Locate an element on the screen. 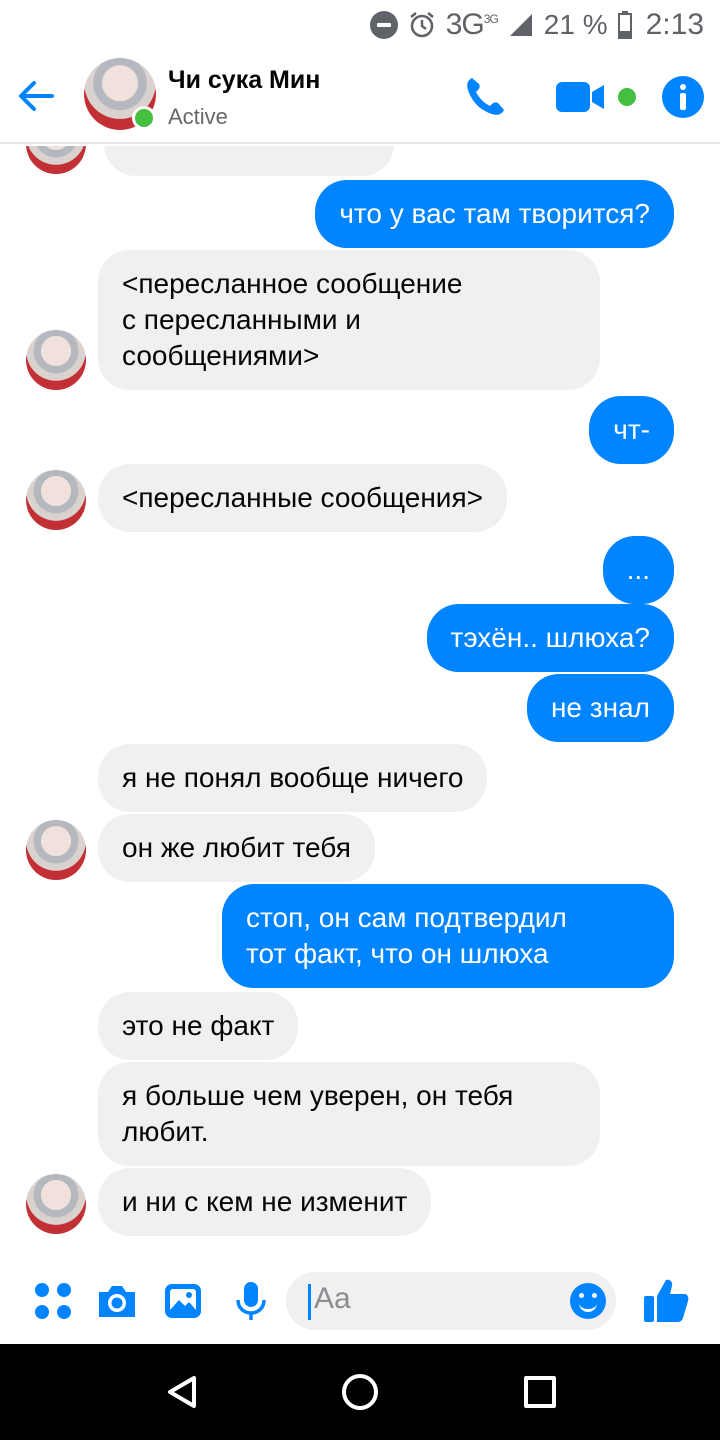 The width and height of the screenshot is (720, 1440). signal-icon is located at coordinates (520, 25).